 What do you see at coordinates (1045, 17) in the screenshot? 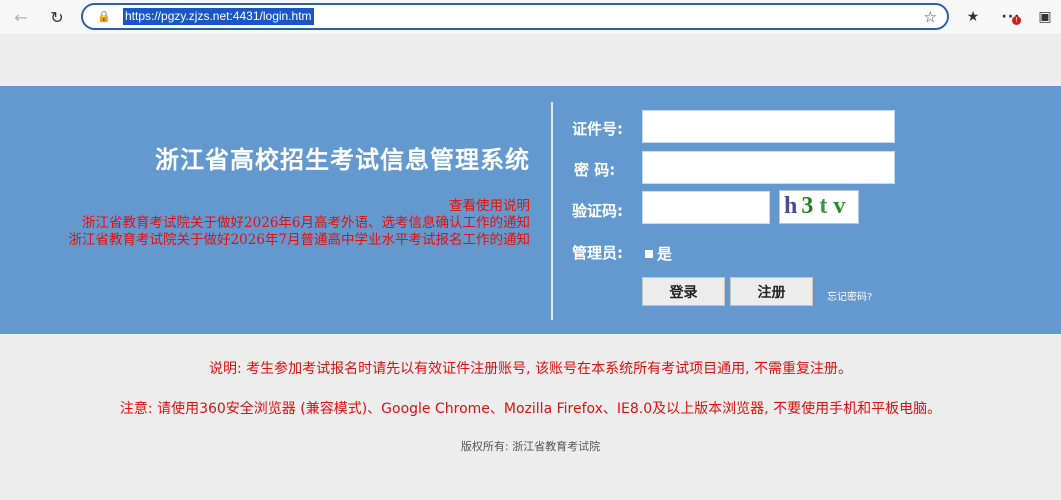
I see `extension-icon: ▣` at bounding box center [1045, 17].